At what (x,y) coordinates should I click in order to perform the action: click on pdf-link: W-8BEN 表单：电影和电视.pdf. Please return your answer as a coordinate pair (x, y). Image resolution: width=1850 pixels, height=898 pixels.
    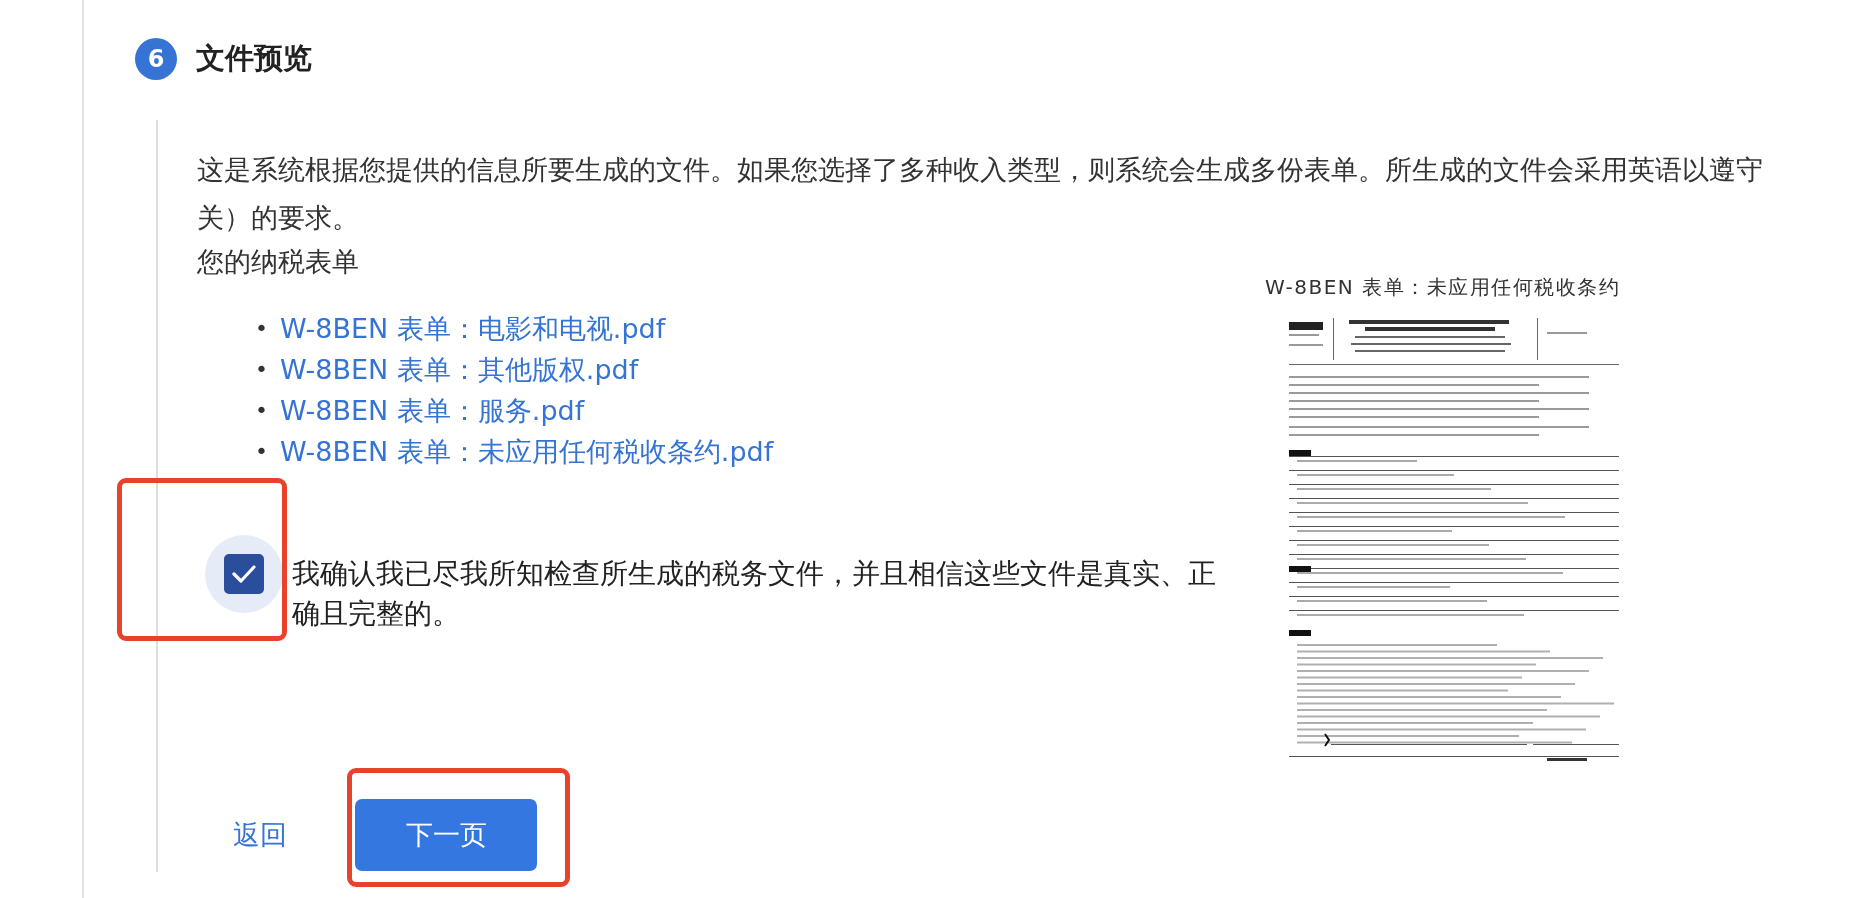
    Looking at the image, I should click on (473, 328).